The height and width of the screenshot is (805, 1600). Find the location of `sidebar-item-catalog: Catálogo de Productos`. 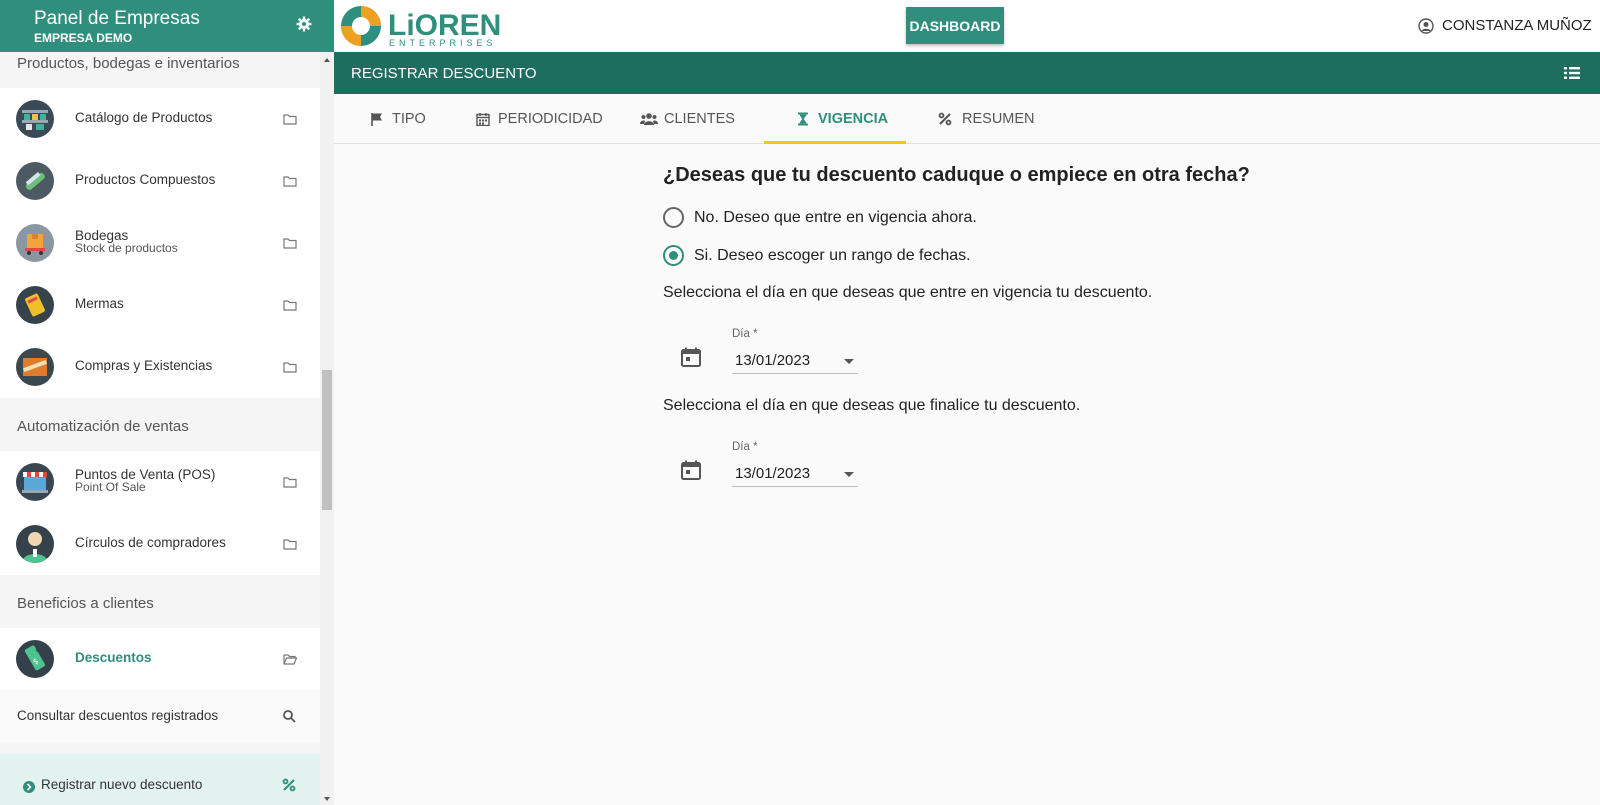

sidebar-item-catalog: Catálogo de Productos is located at coordinates (160, 119).